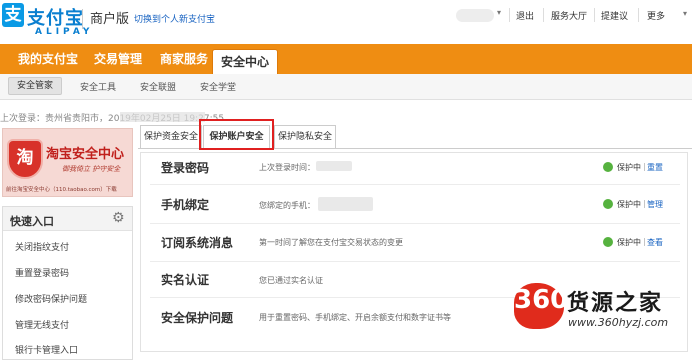 This screenshot has width=692, height=360. I want to click on watermark-url: www.360hyzj.com, so click(618, 322).